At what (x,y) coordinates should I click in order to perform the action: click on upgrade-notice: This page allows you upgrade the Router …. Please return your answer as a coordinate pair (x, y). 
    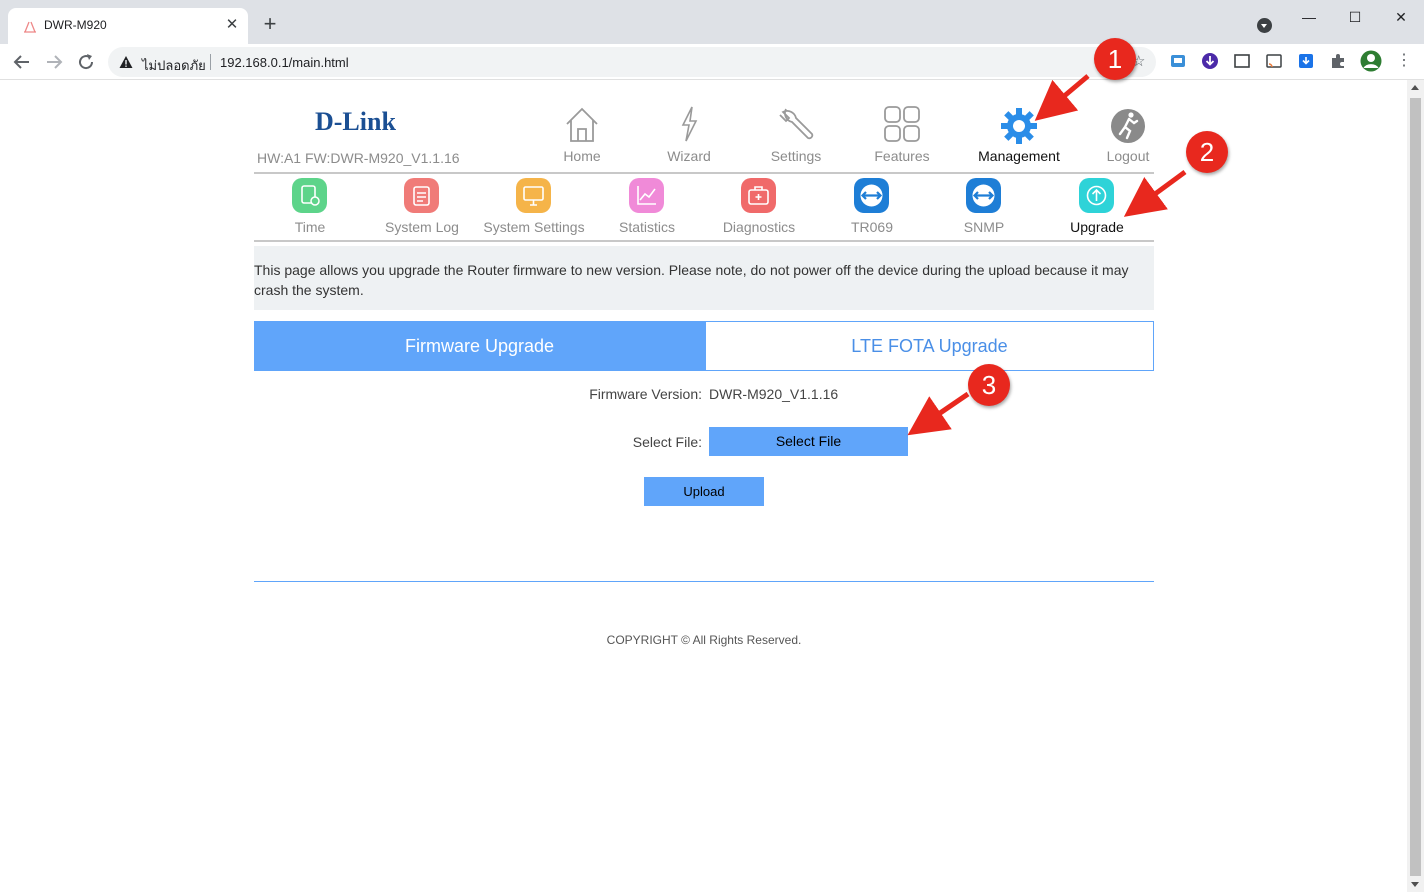
    Looking at the image, I should click on (704, 278).